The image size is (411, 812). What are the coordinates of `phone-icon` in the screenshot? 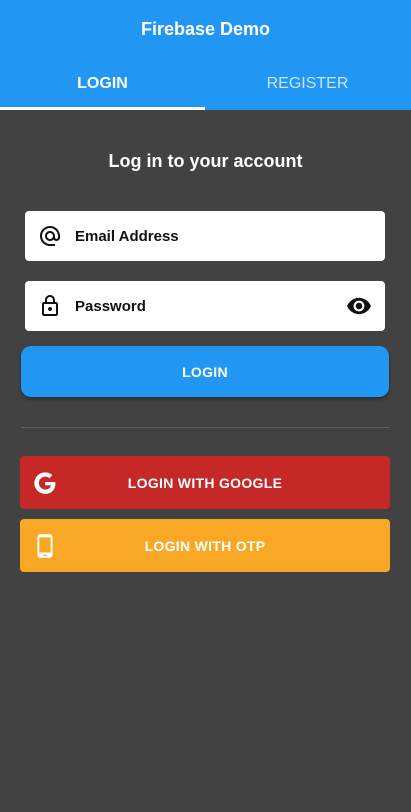 It's located at (45, 546).